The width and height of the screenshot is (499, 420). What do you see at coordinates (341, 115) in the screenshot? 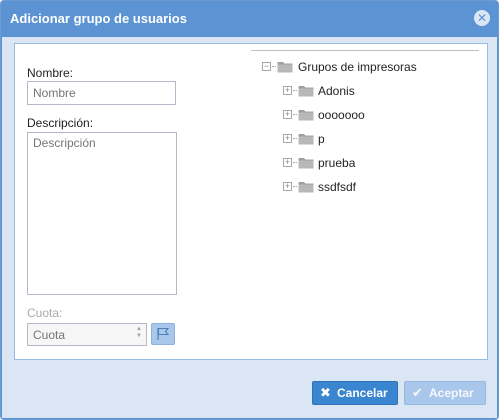
I see `tree-node-label: ooooooo` at bounding box center [341, 115].